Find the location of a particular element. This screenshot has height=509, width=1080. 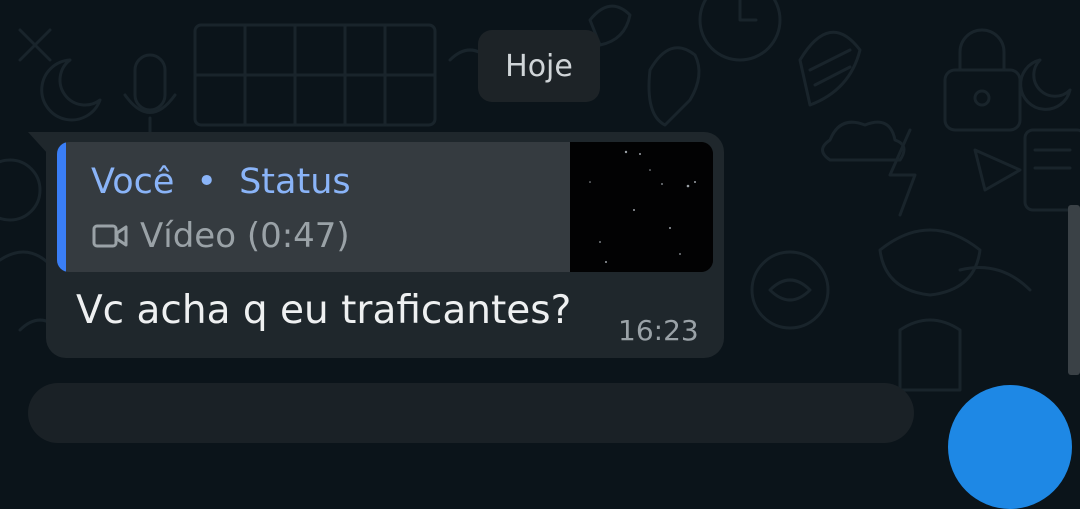

next-message-bubble is located at coordinates (471, 413).